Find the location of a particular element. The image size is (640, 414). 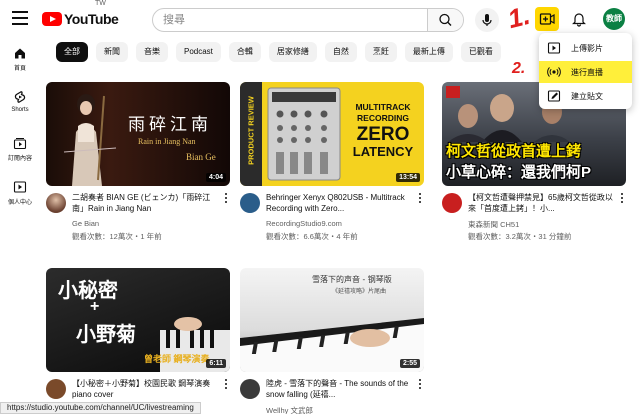

chip-recently-uploaded: 最新上傳 is located at coordinates (428, 52).